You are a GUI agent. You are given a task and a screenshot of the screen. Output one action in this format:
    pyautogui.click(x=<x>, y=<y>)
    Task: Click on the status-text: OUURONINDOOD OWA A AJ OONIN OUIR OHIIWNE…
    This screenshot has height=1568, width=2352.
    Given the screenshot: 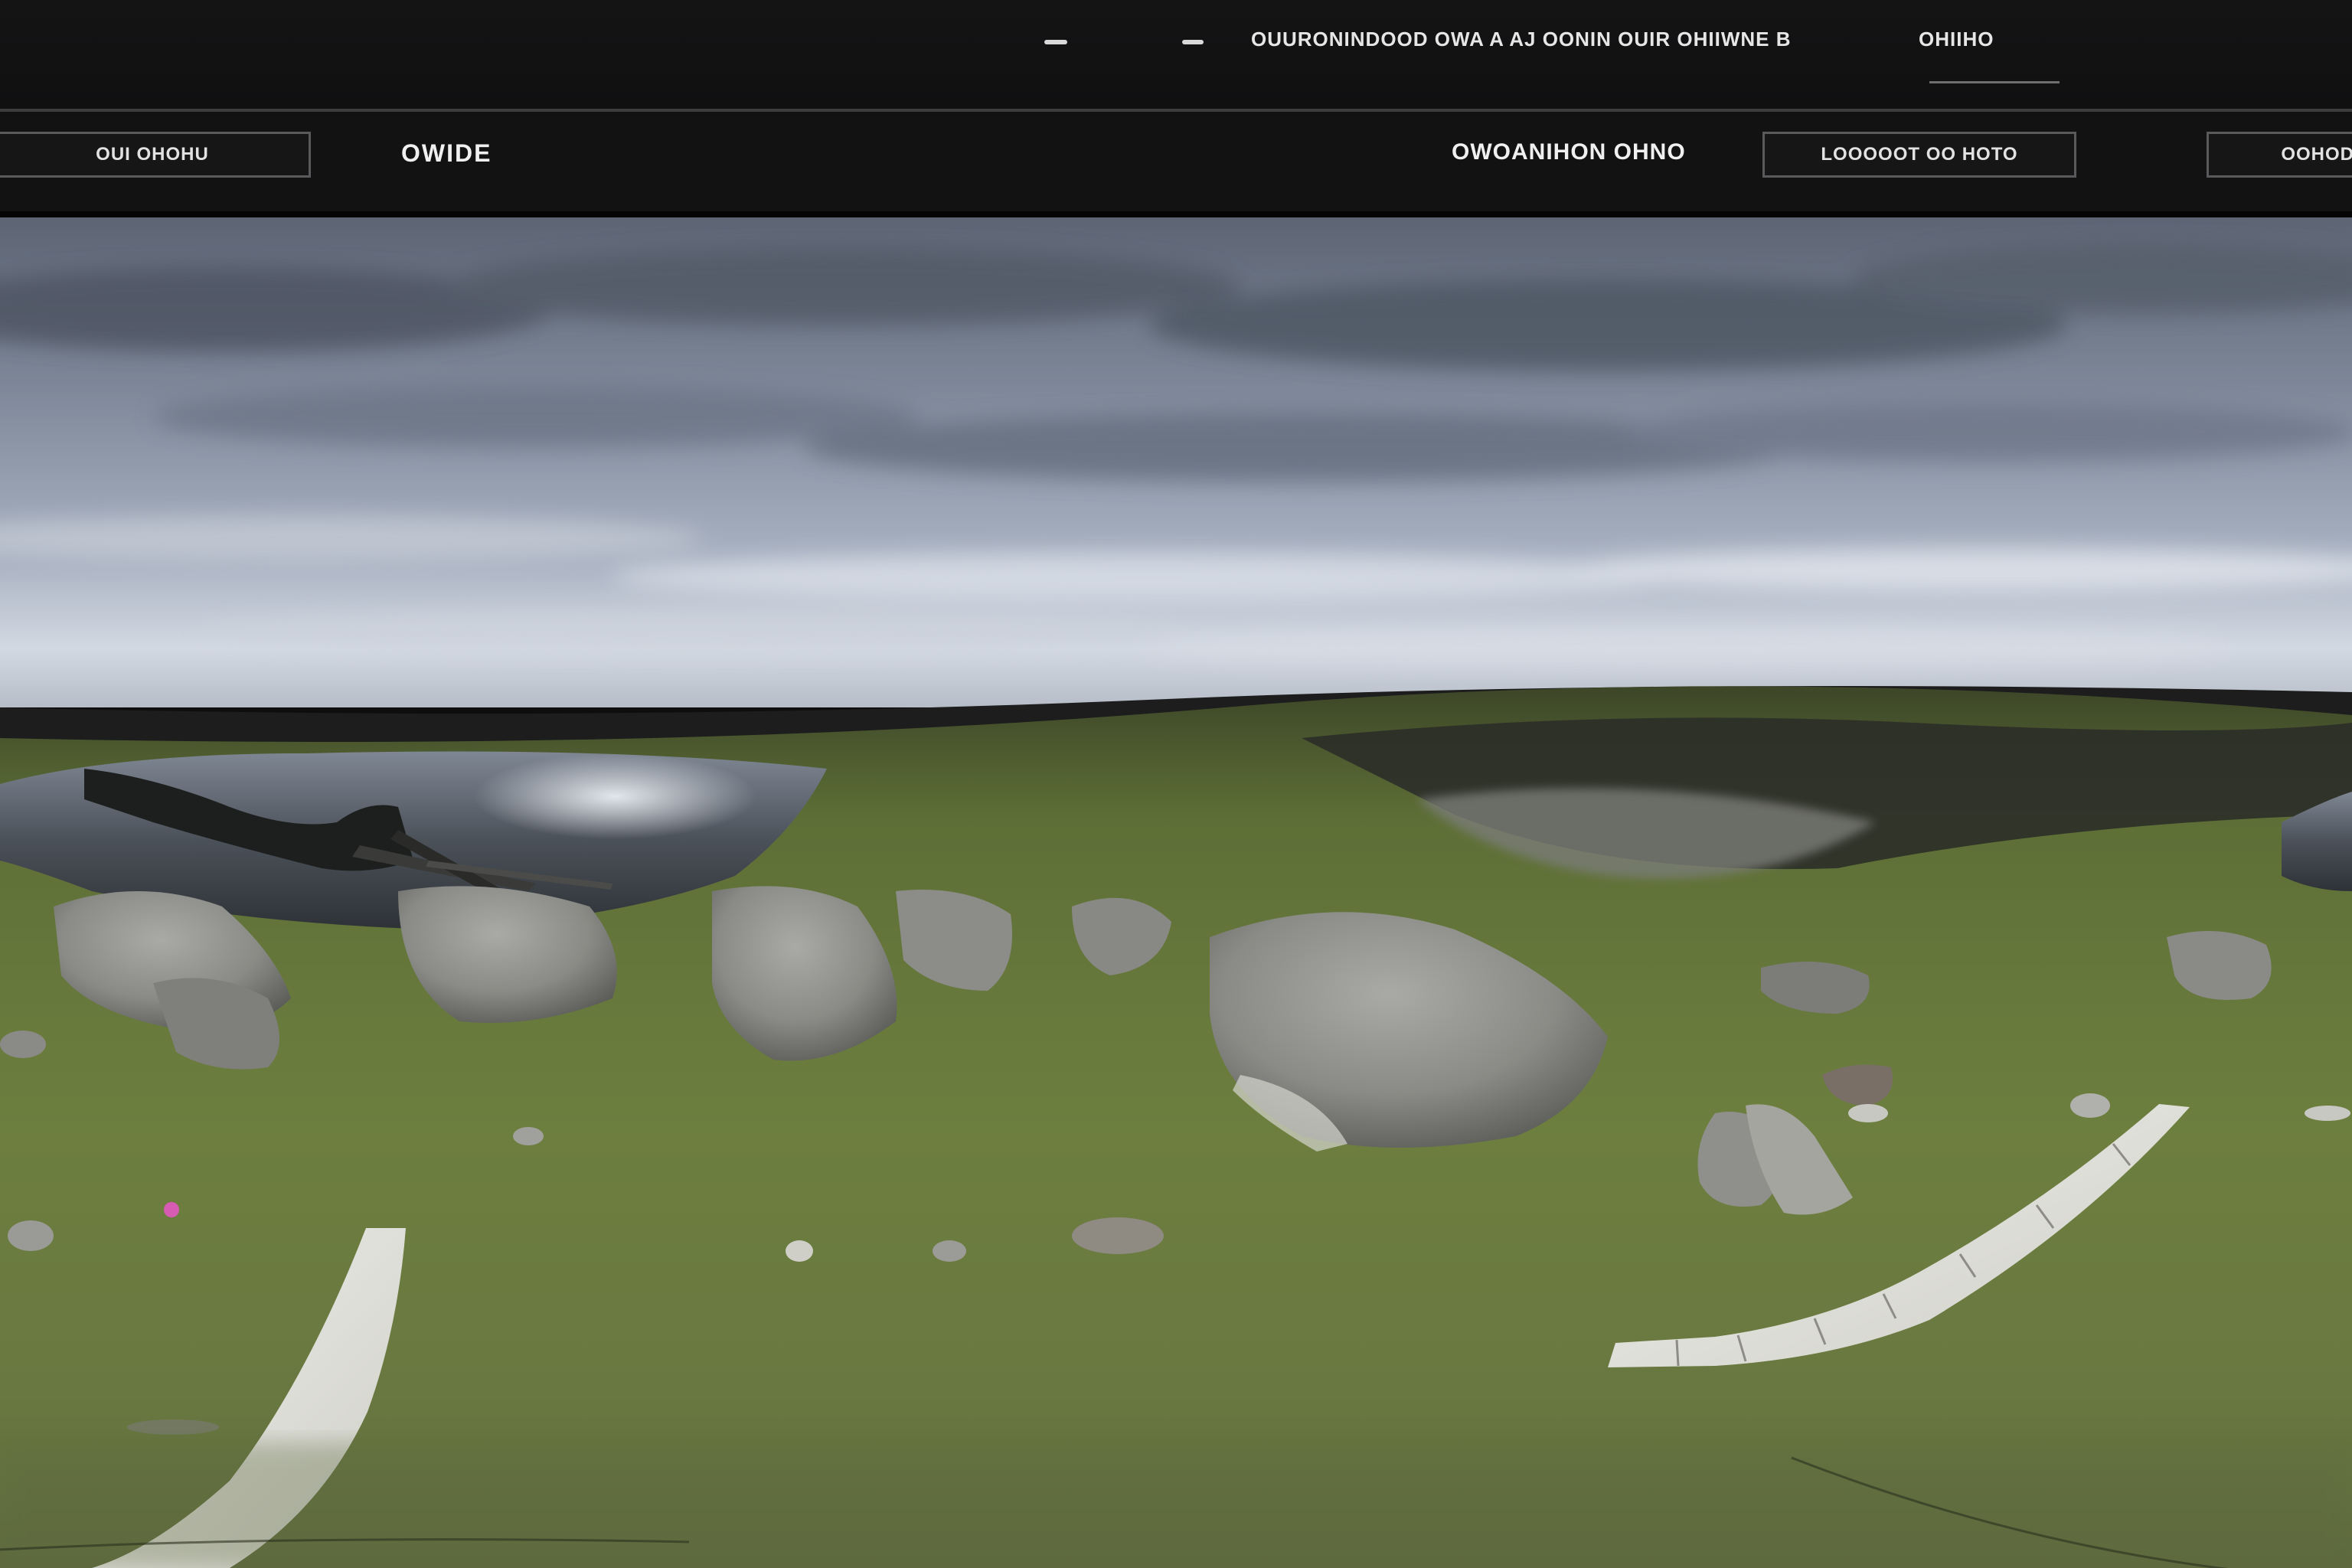 What is the action you would take?
    pyautogui.click(x=1521, y=39)
    